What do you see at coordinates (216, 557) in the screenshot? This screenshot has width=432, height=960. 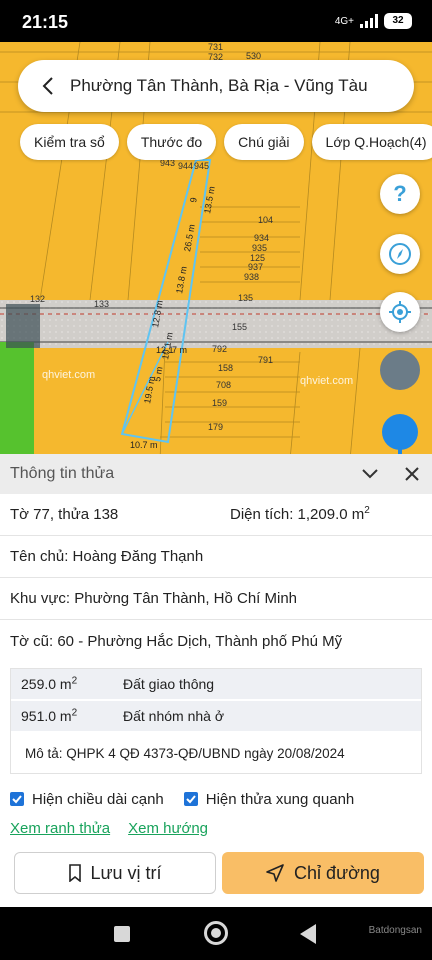 I see `owner-row: Tên chủ: Hoàng Đăng Thạnh` at bounding box center [216, 557].